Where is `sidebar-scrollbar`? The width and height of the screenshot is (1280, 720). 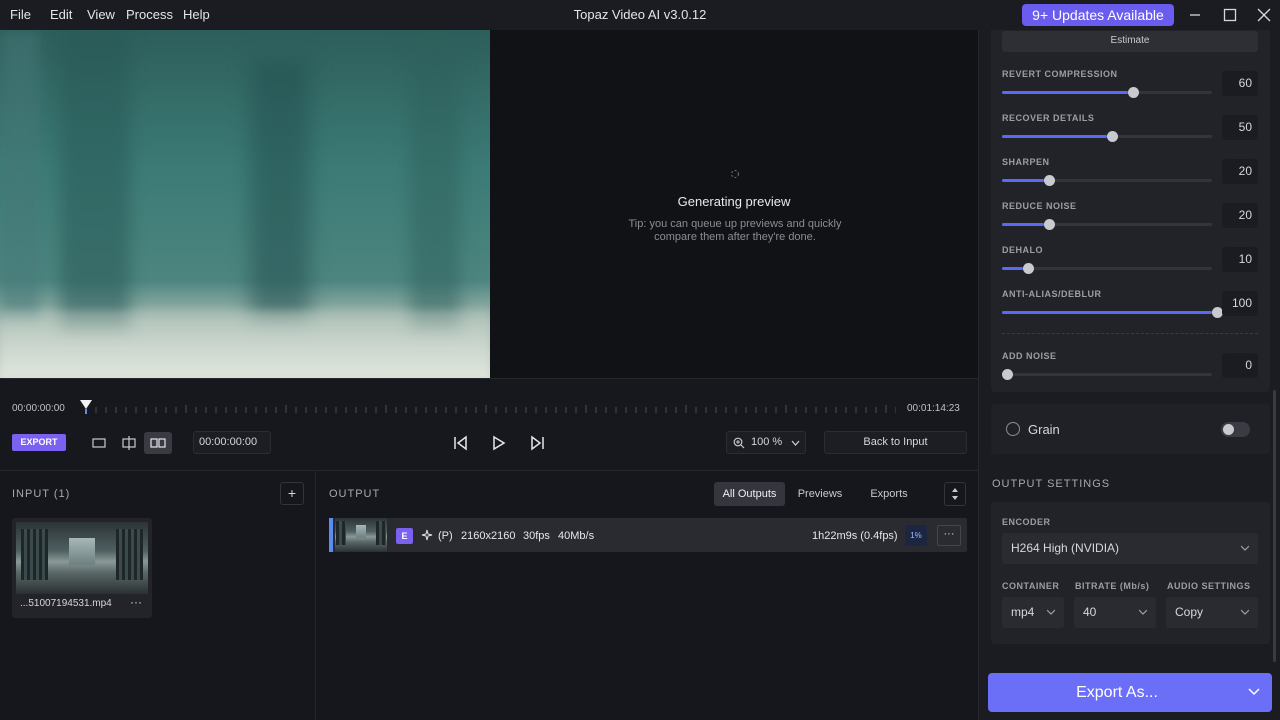 sidebar-scrollbar is located at coordinates (1274, 526).